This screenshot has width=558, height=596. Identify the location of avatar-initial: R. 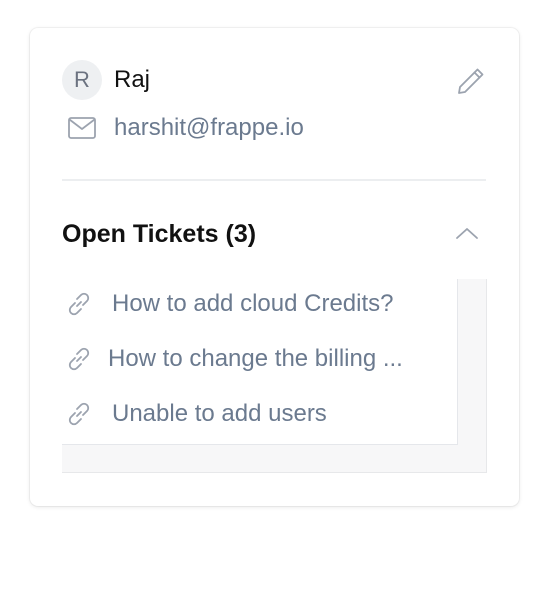
(82, 79).